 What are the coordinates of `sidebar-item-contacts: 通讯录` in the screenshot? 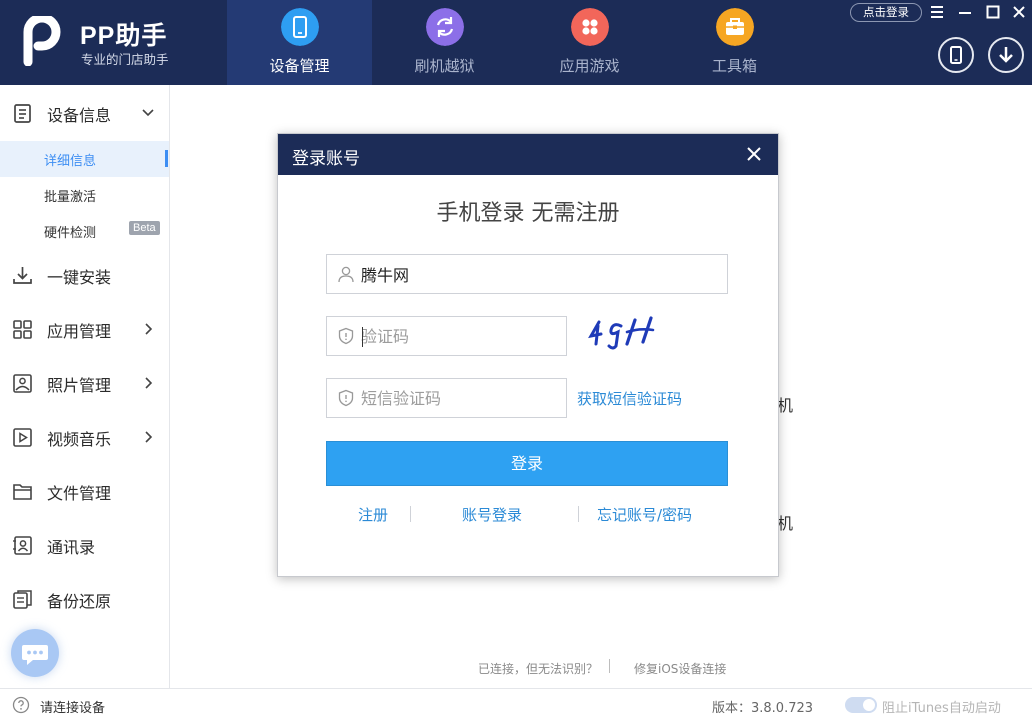 It's located at (84, 545).